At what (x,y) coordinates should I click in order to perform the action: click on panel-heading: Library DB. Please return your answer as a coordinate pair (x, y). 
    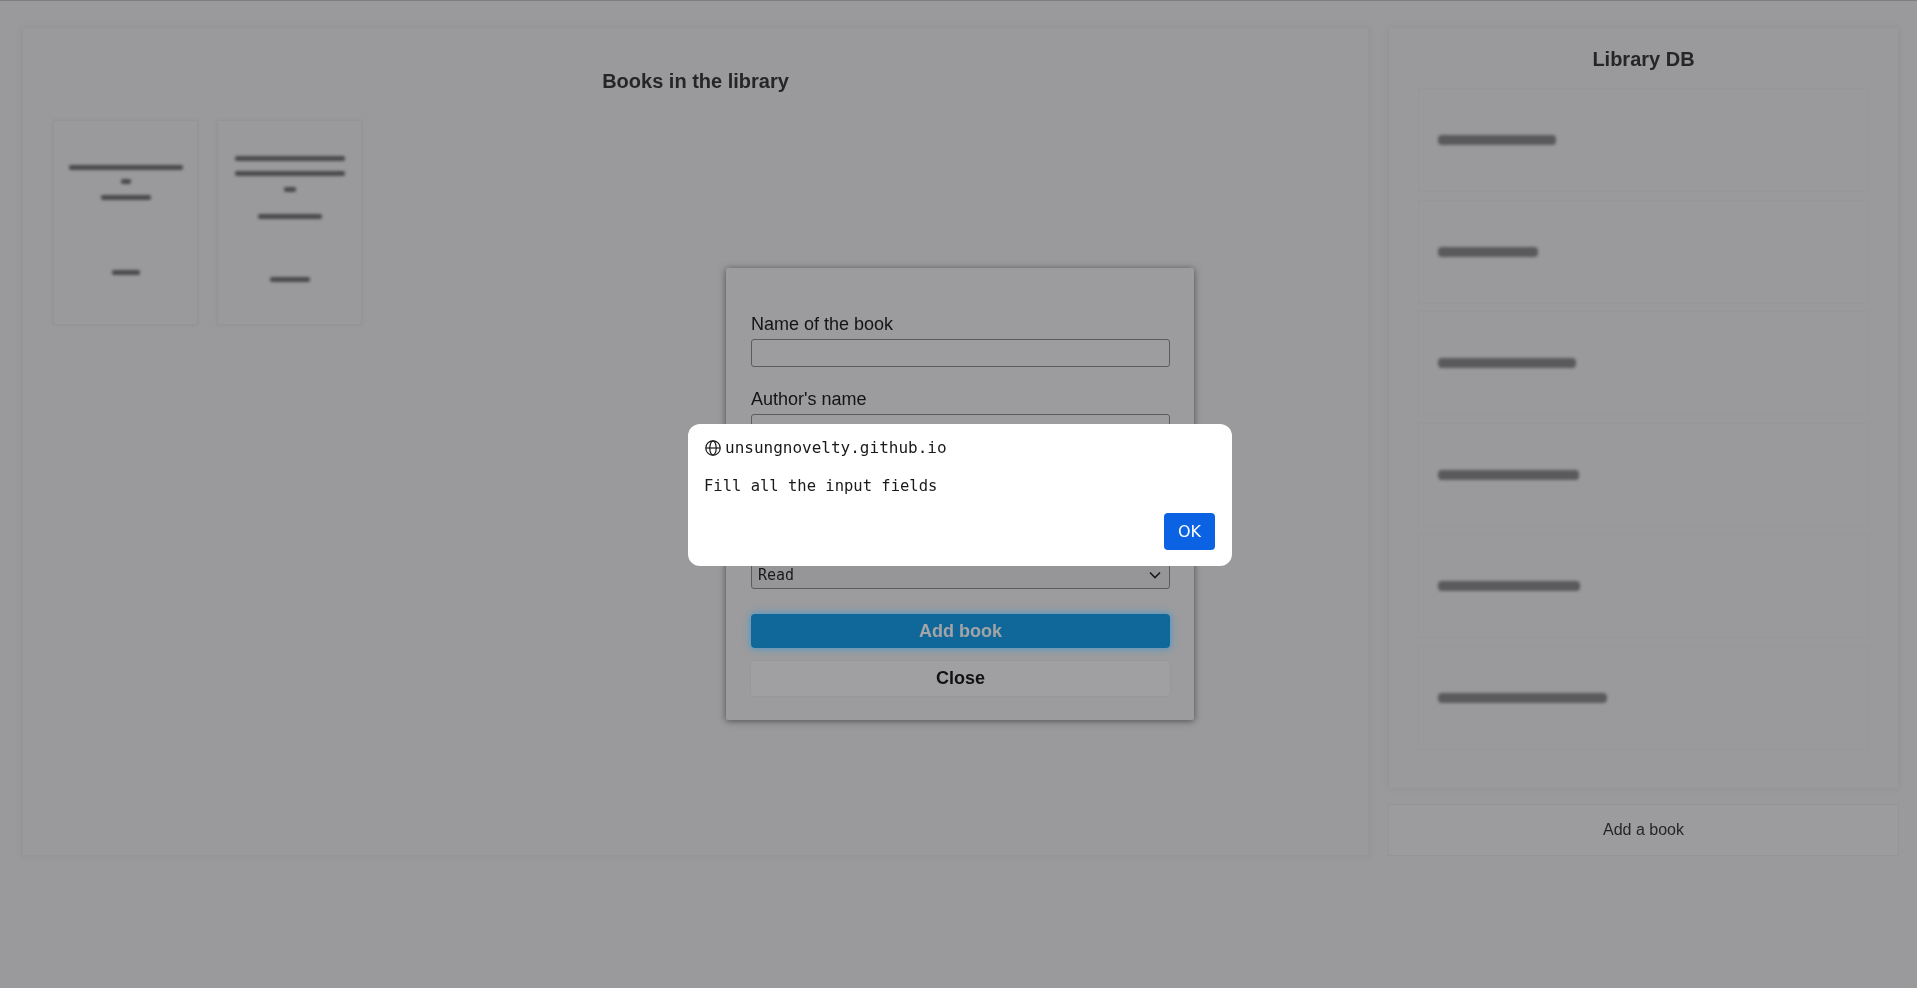
    Looking at the image, I should click on (1643, 59).